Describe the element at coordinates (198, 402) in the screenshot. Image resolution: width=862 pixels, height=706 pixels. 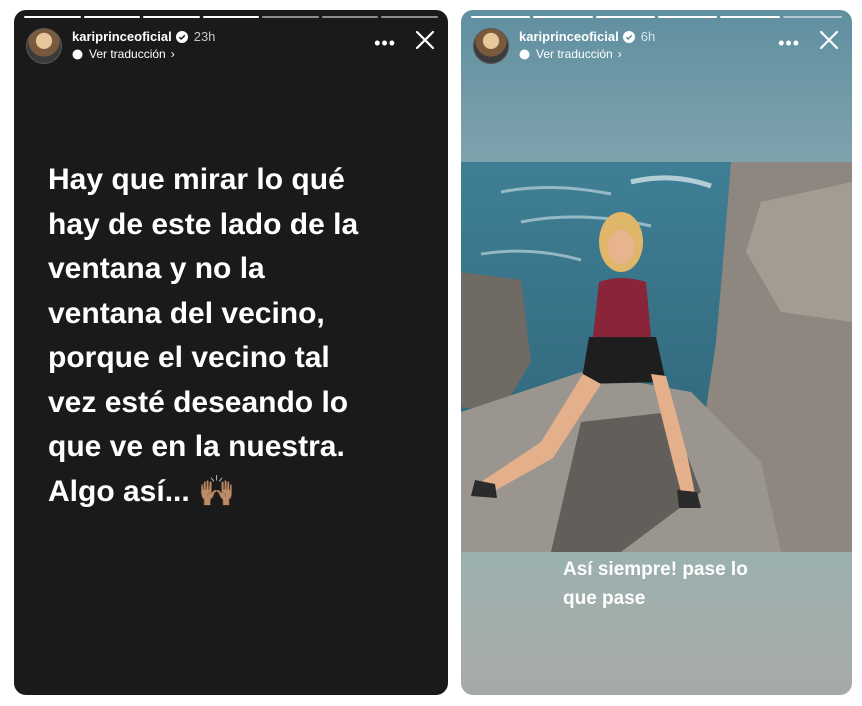
I see `story-text-line: vez esté deseando lo` at that location.